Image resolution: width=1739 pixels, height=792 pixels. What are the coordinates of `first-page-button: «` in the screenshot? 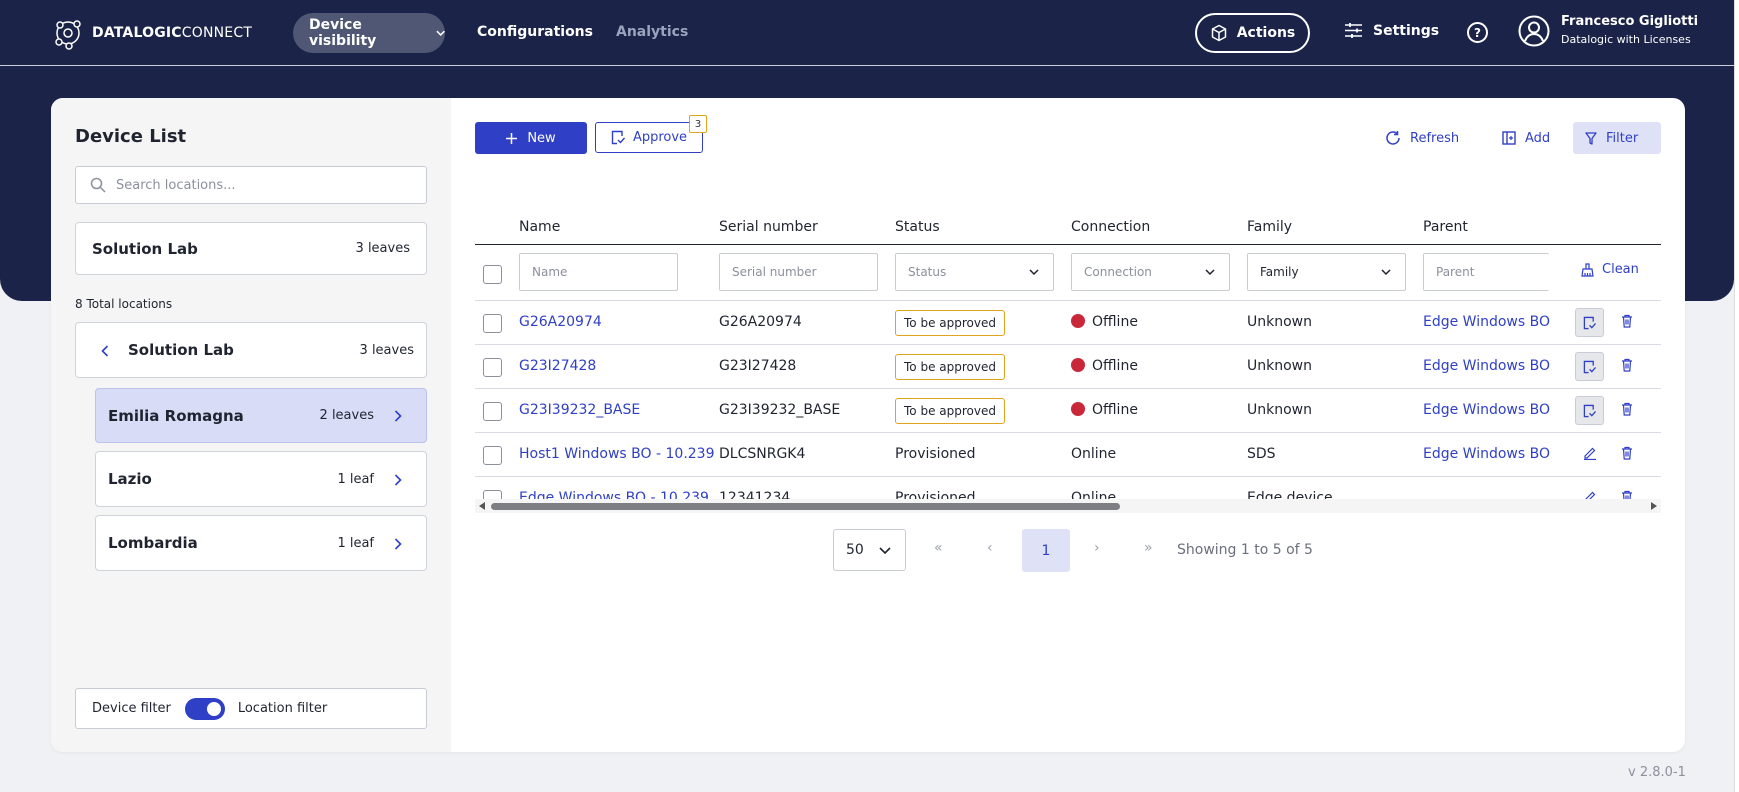 It's located at (938, 548).